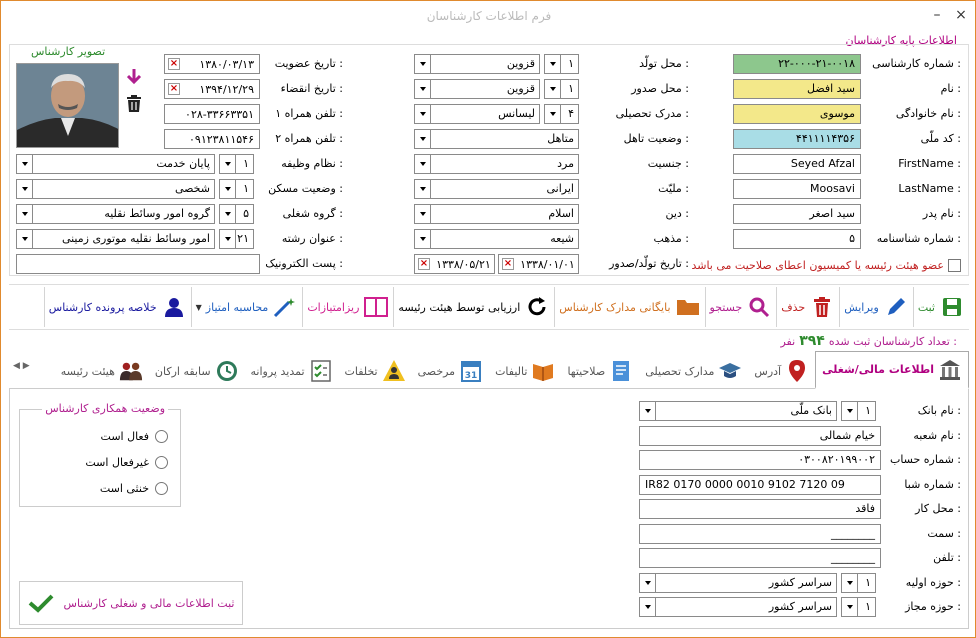 Image resolution: width=976 pixels, height=638 pixels. What do you see at coordinates (600, 371) in the screenshot?
I see `tab-document: صلاحیتها` at bounding box center [600, 371].